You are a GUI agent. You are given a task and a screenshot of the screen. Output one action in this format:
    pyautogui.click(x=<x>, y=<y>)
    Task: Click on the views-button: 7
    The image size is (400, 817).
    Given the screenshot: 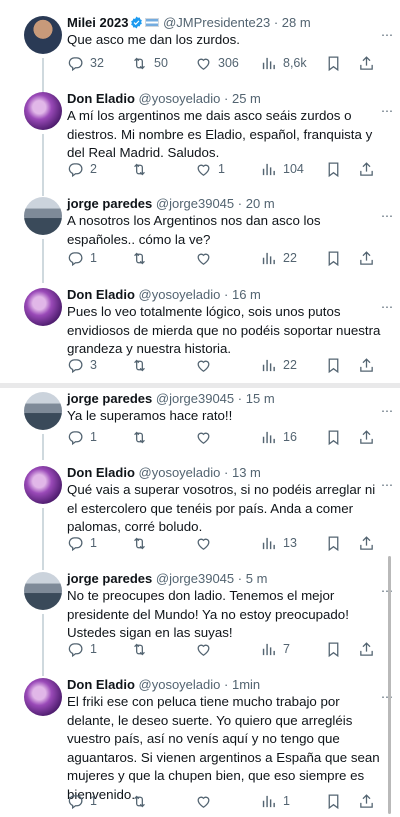 What is the action you would take?
    pyautogui.click(x=275, y=649)
    